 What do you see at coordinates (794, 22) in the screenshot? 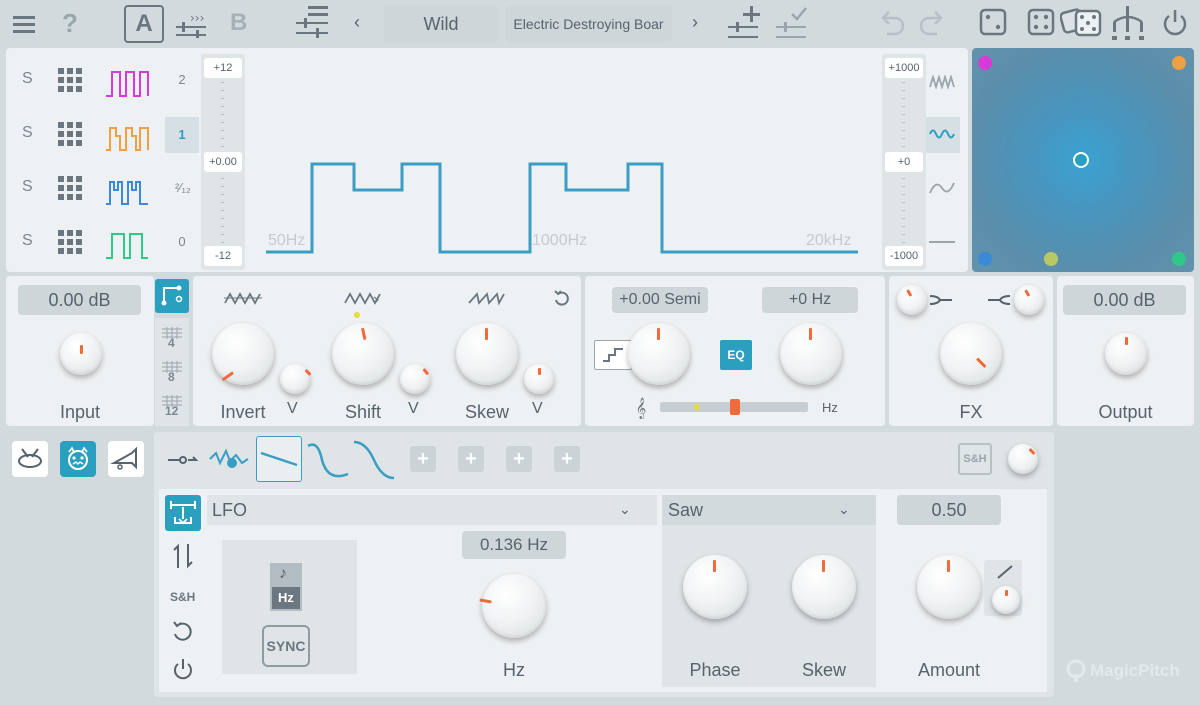
I see `save-preset-icon` at bounding box center [794, 22].